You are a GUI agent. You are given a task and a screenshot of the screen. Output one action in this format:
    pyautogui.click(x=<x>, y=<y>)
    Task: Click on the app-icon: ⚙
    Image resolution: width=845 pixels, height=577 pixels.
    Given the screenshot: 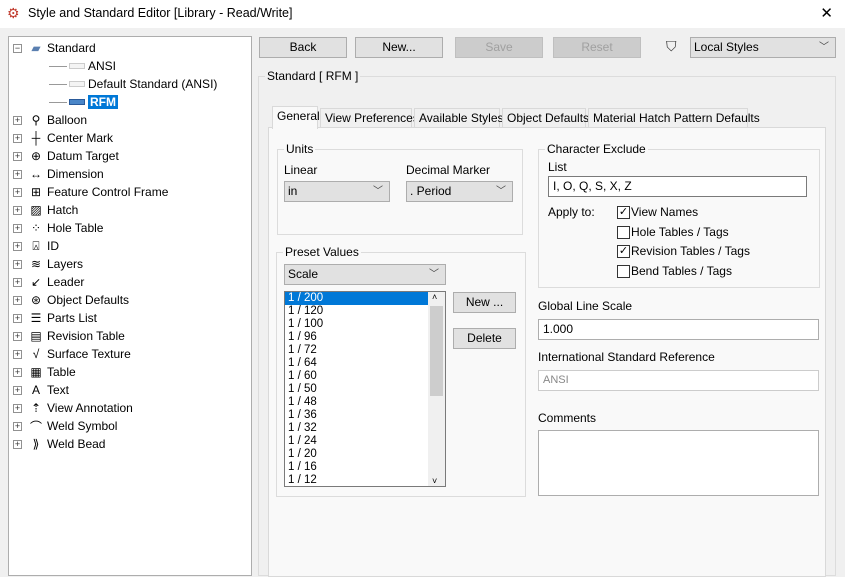 What is the action you would take?
    pyautogui.click(x=13, y=13)
    